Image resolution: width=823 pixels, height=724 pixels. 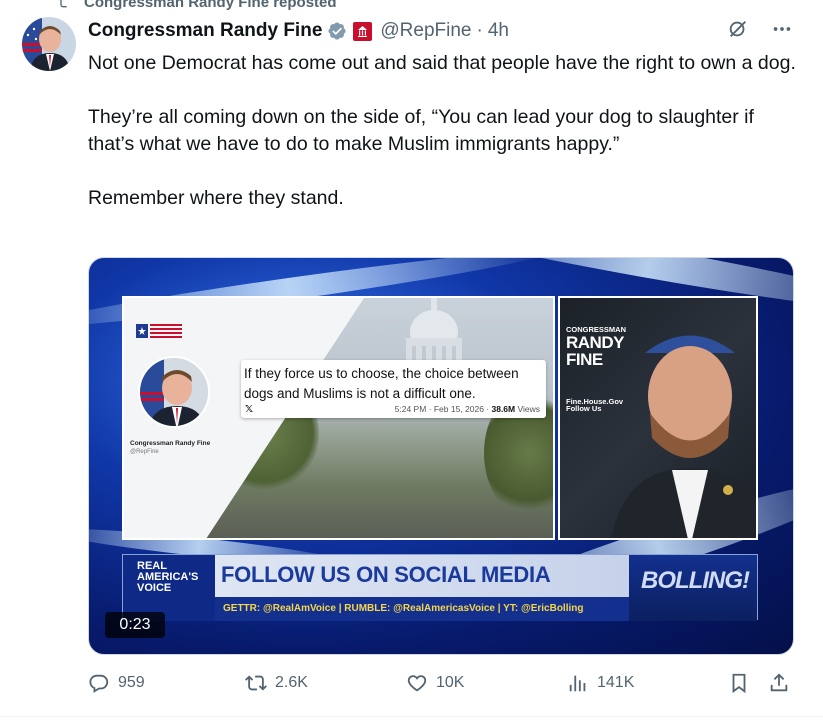 I want to click on x-logo-icon: 𝕏, so click(x=249, y=409).